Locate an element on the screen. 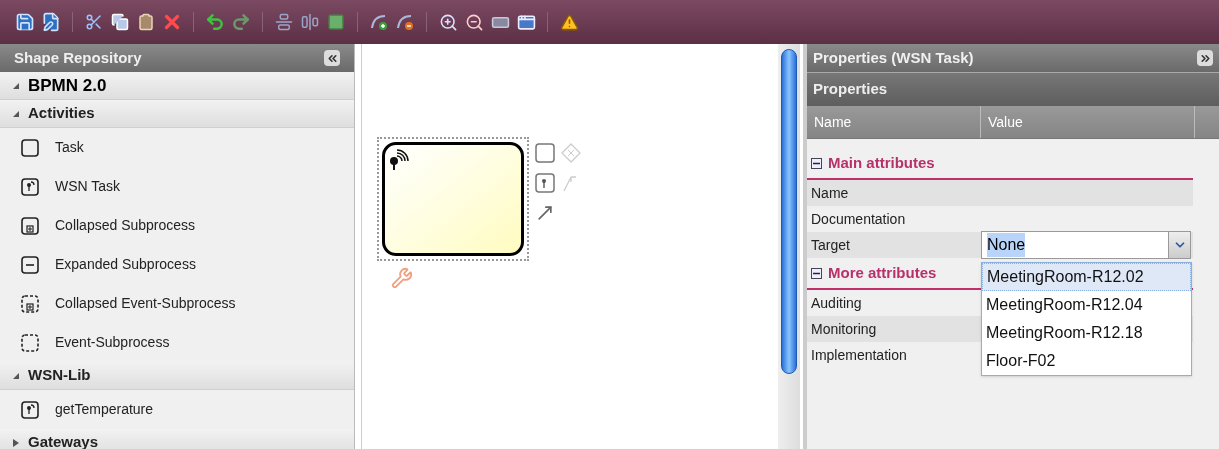 This screenshot has width=1219, height=449. scrollbar-thumb is located at coordinates (789, 211).